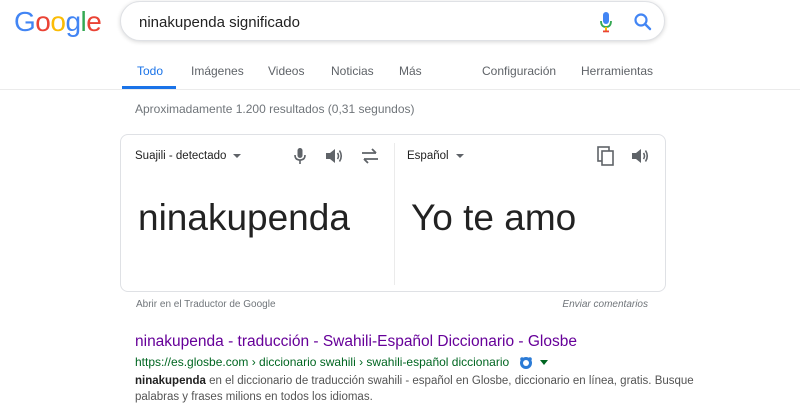  Describe the element at coordinates (94, 21) in the screenshot. I see `logo-letter: e` at that location.